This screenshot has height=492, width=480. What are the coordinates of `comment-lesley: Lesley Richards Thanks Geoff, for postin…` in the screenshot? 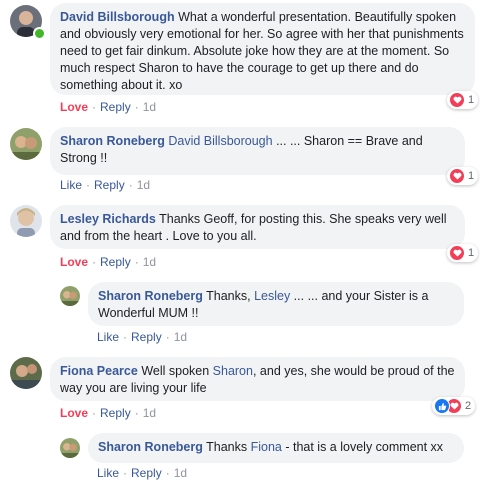 It's located at (240, 237).